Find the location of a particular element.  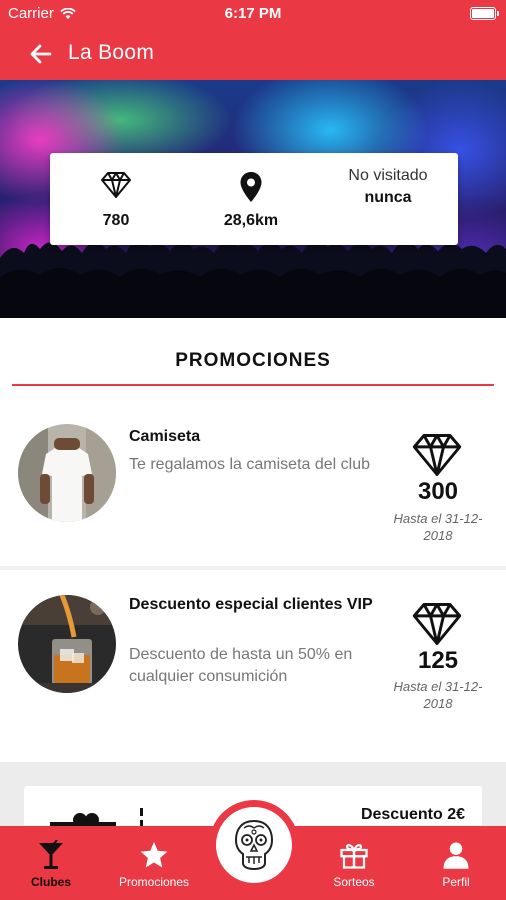

back-button is located at coordinates (41, 54).